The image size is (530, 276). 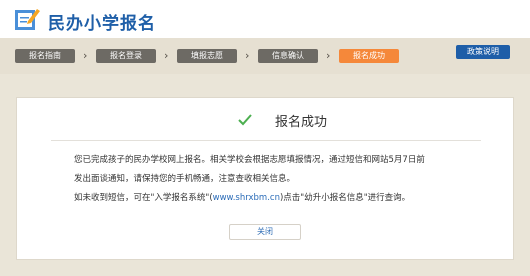 I want to click on step-success: 报名成功, so click(x=369, y=56).